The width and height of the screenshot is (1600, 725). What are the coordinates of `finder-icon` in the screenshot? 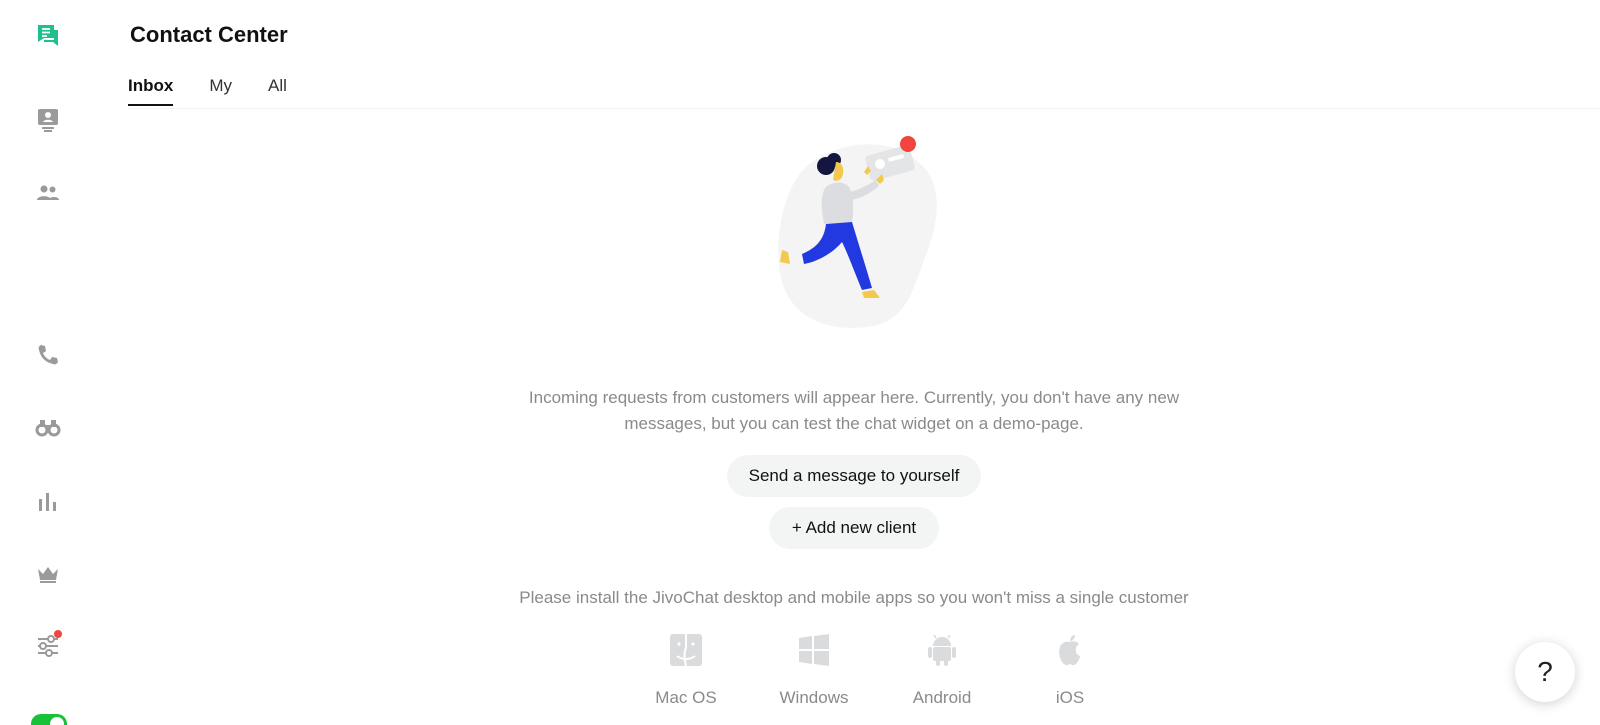 It's located at (686, 650).